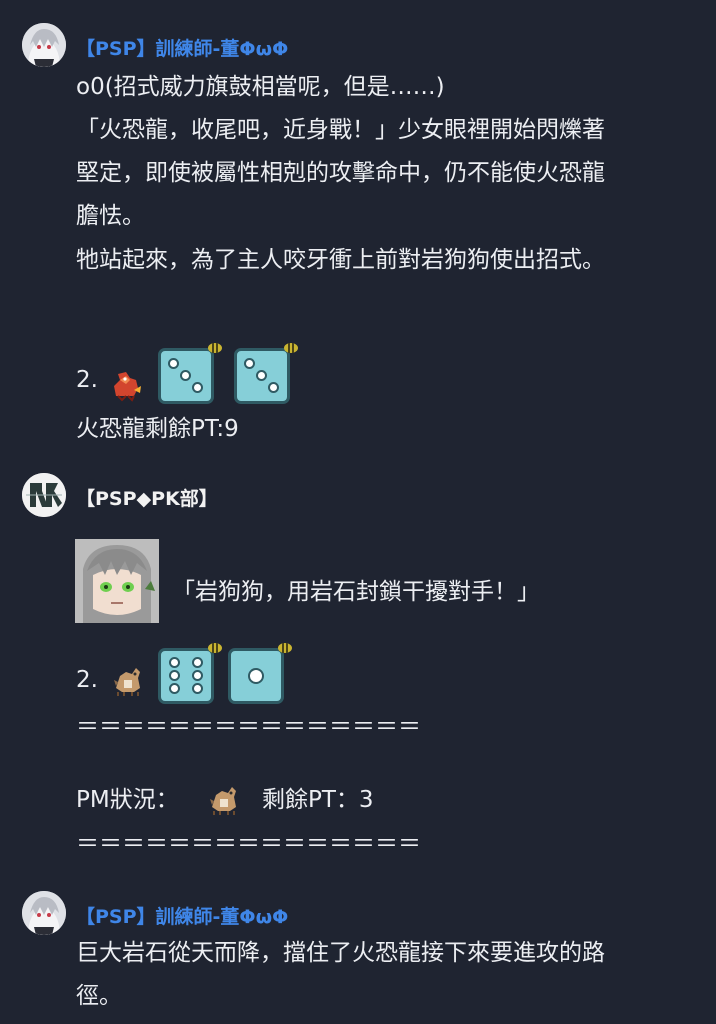 This screenshot has width=716, height=1024. I want to click on quote-line: 「岩狗狗，用岩石封鎖干擾對手！」, so click(356, 592).